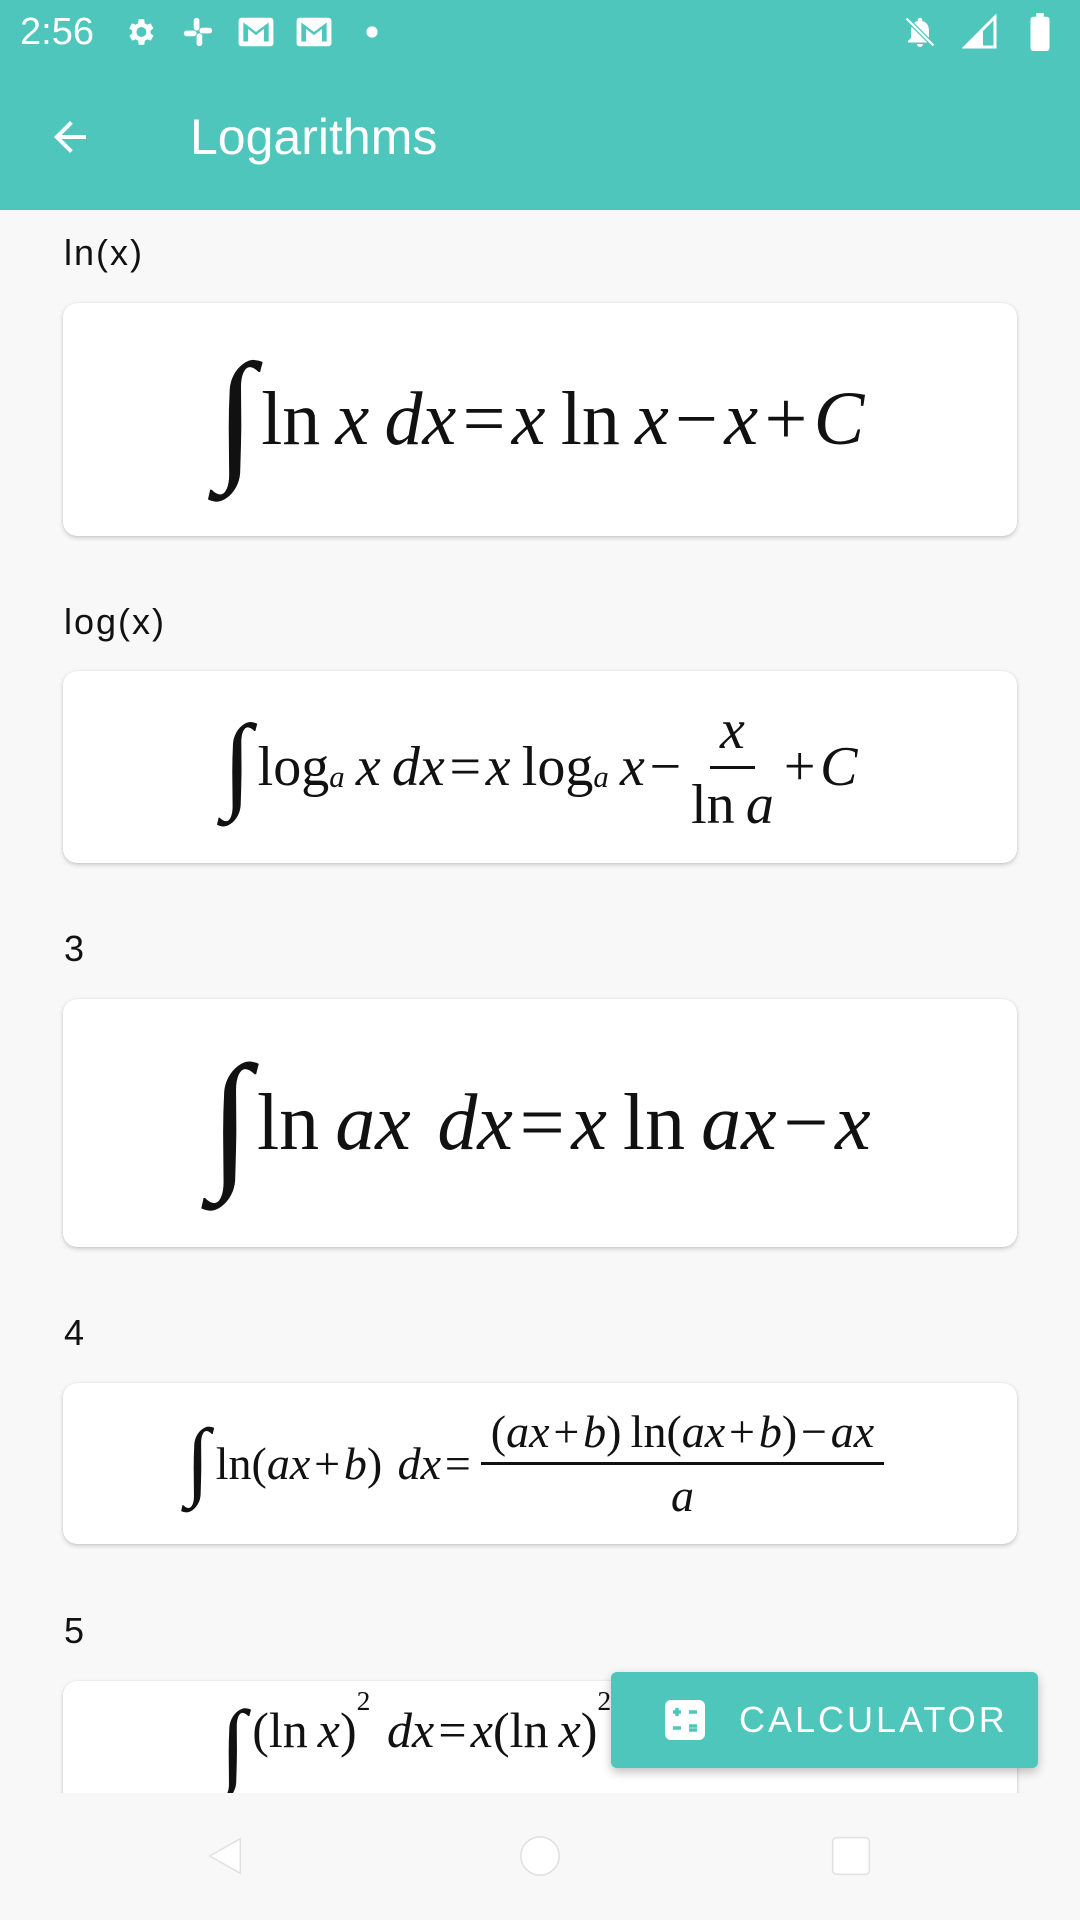 This screenshot has height=1920, width=1080. I want to click on calculator-icon, so click(685, 1720).